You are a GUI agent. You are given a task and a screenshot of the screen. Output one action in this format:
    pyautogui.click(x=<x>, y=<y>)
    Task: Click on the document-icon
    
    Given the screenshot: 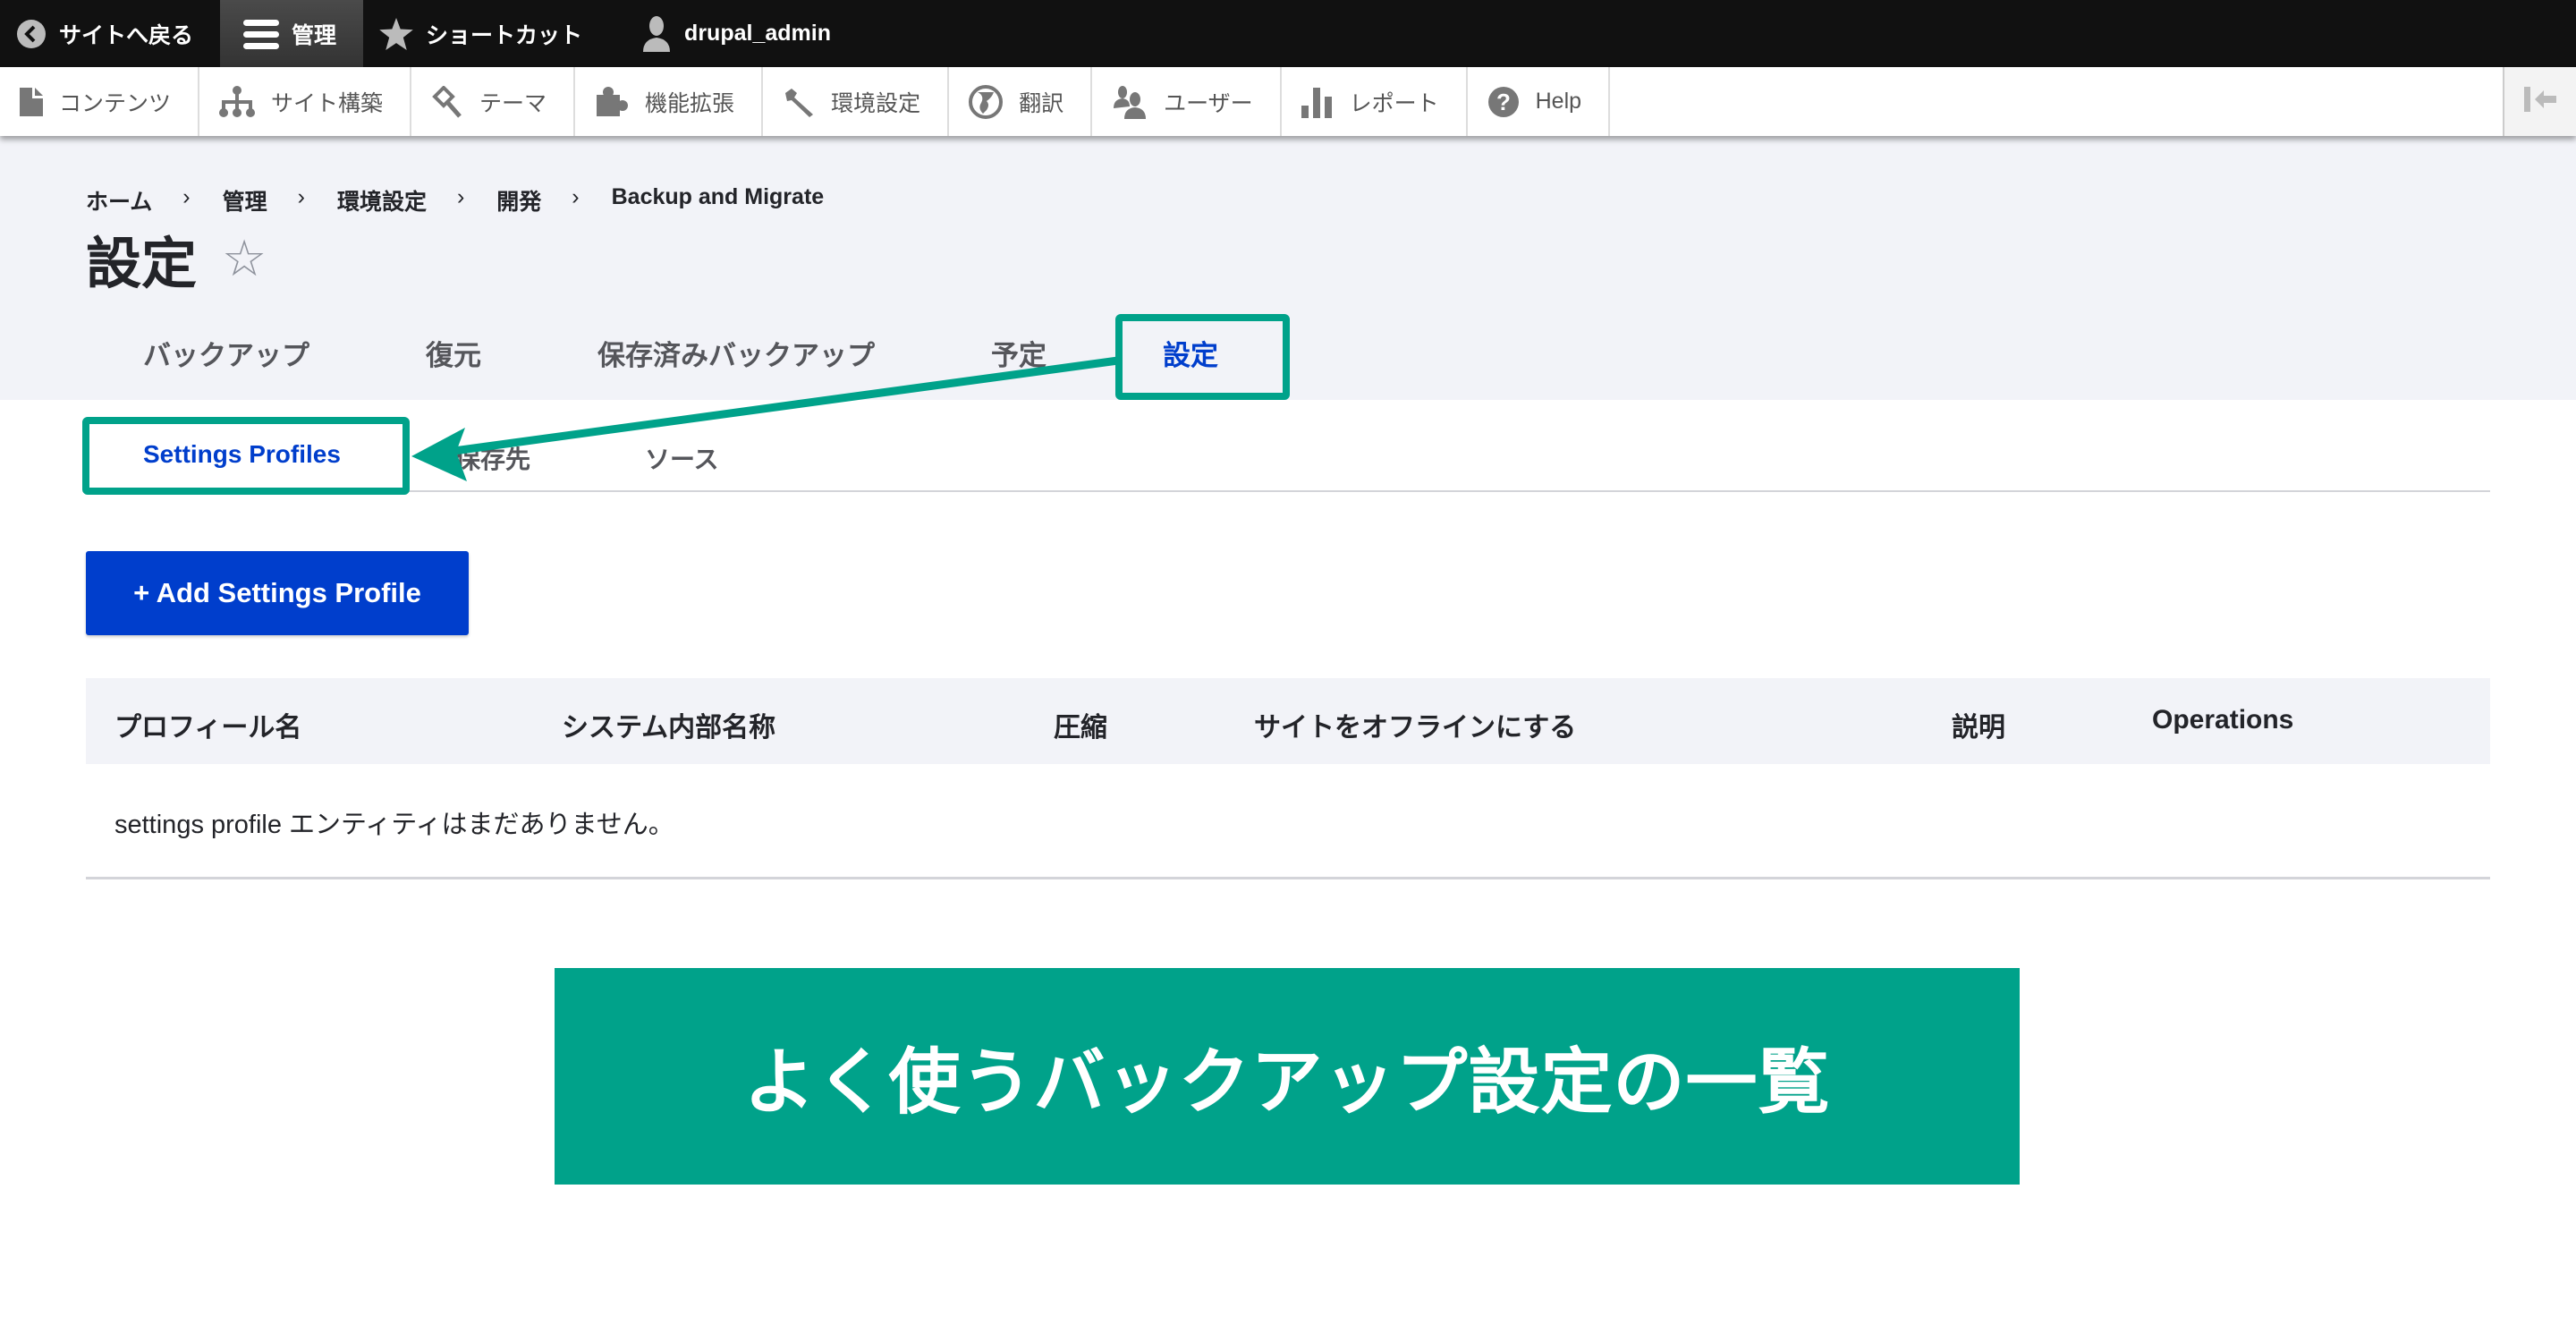 What is the action you would take?
    pyautogui.click(x=31, y=102)
    